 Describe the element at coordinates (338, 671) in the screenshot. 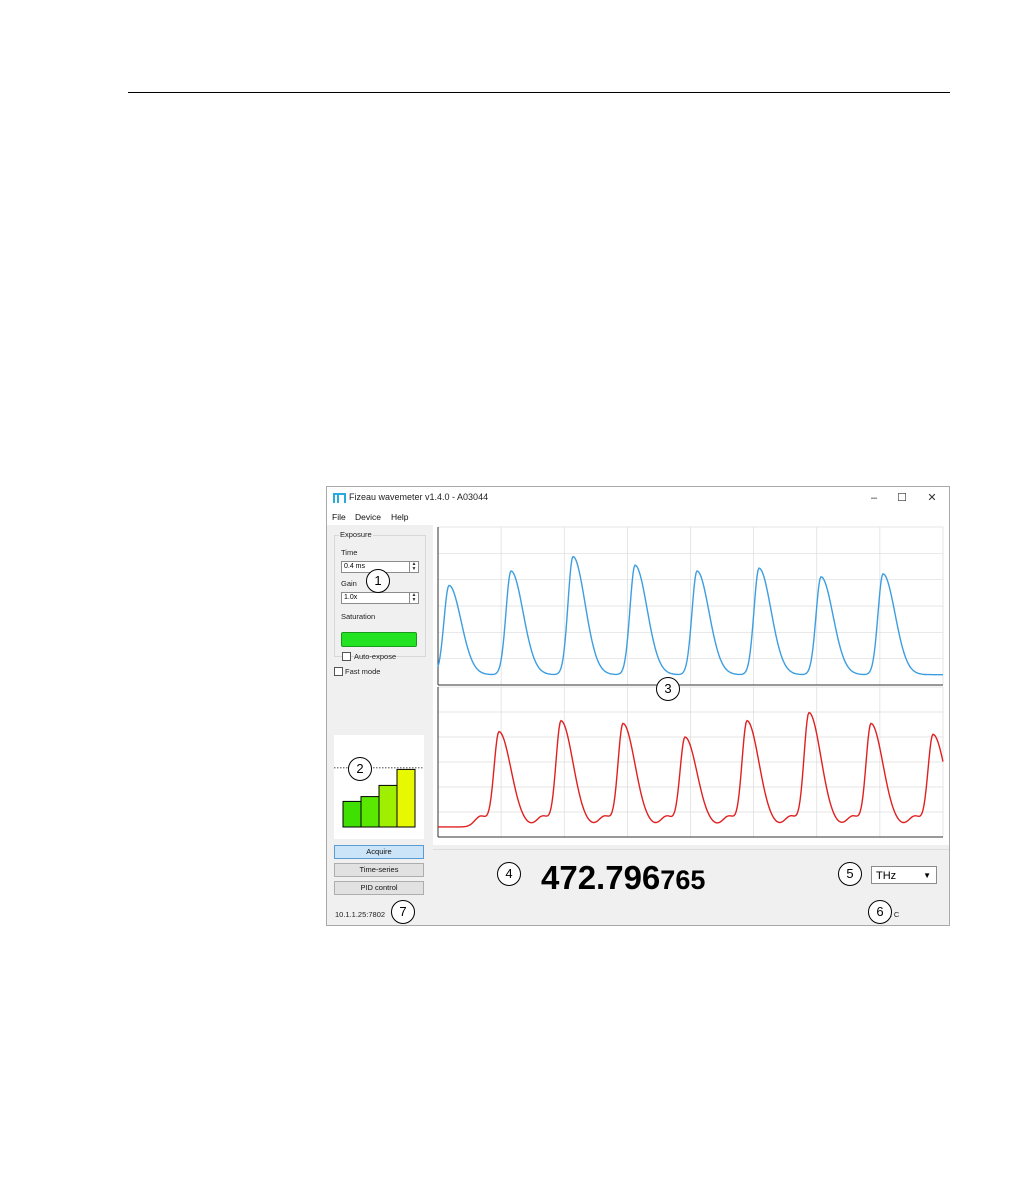

I see `fast-mode-checkbox` at that location.